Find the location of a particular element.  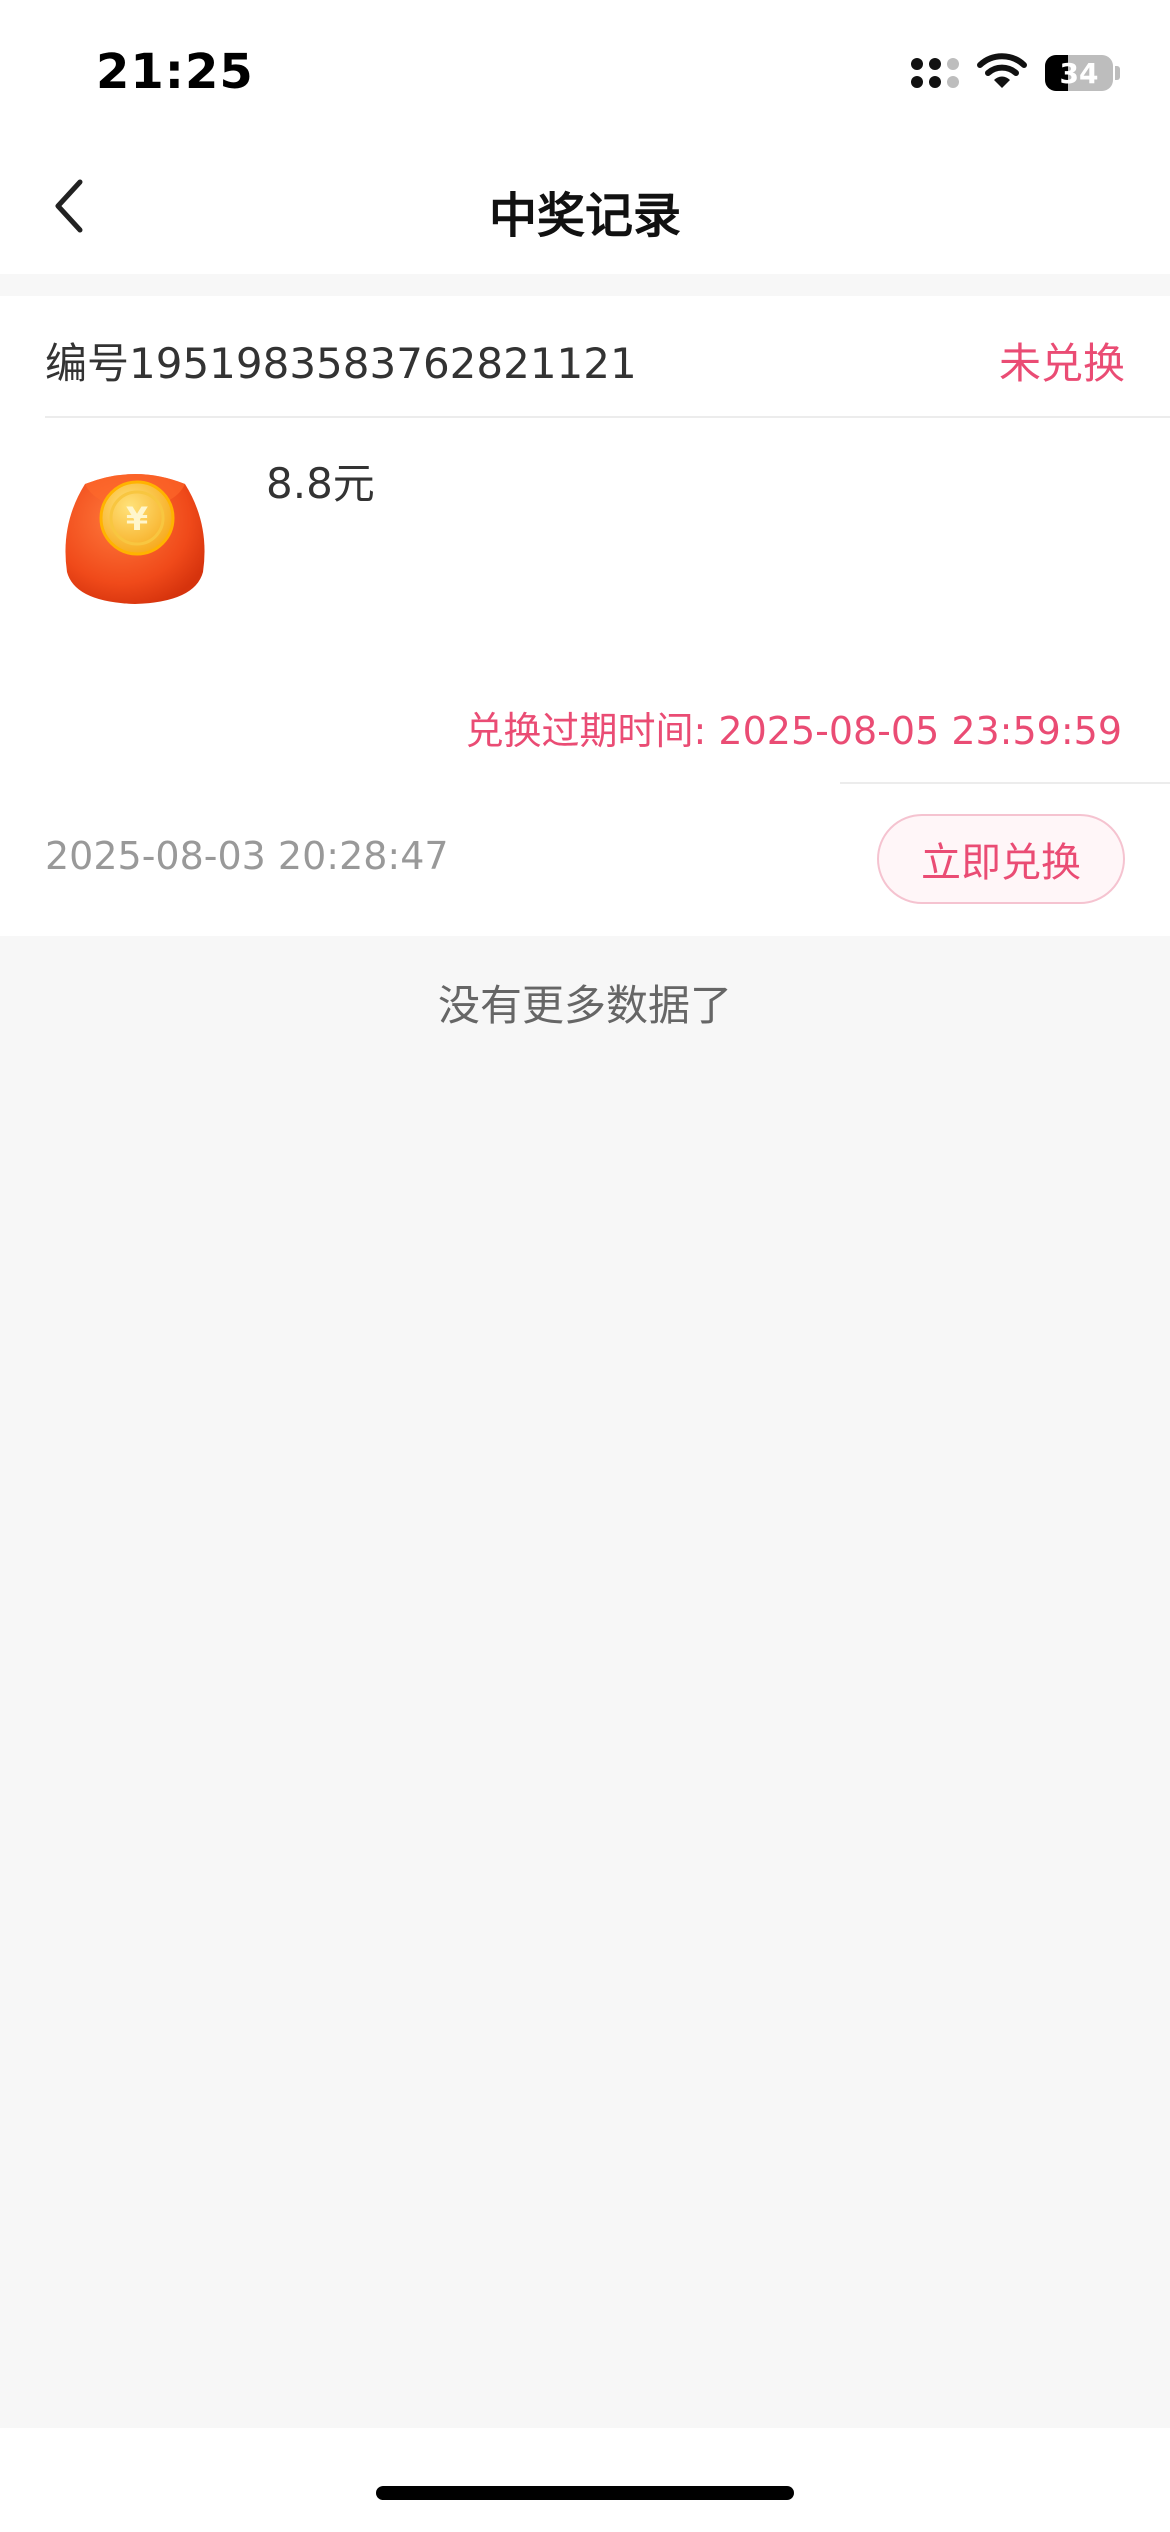

win-time: 2025-08-03 20:28:47 is located at coordinates (247, 856).